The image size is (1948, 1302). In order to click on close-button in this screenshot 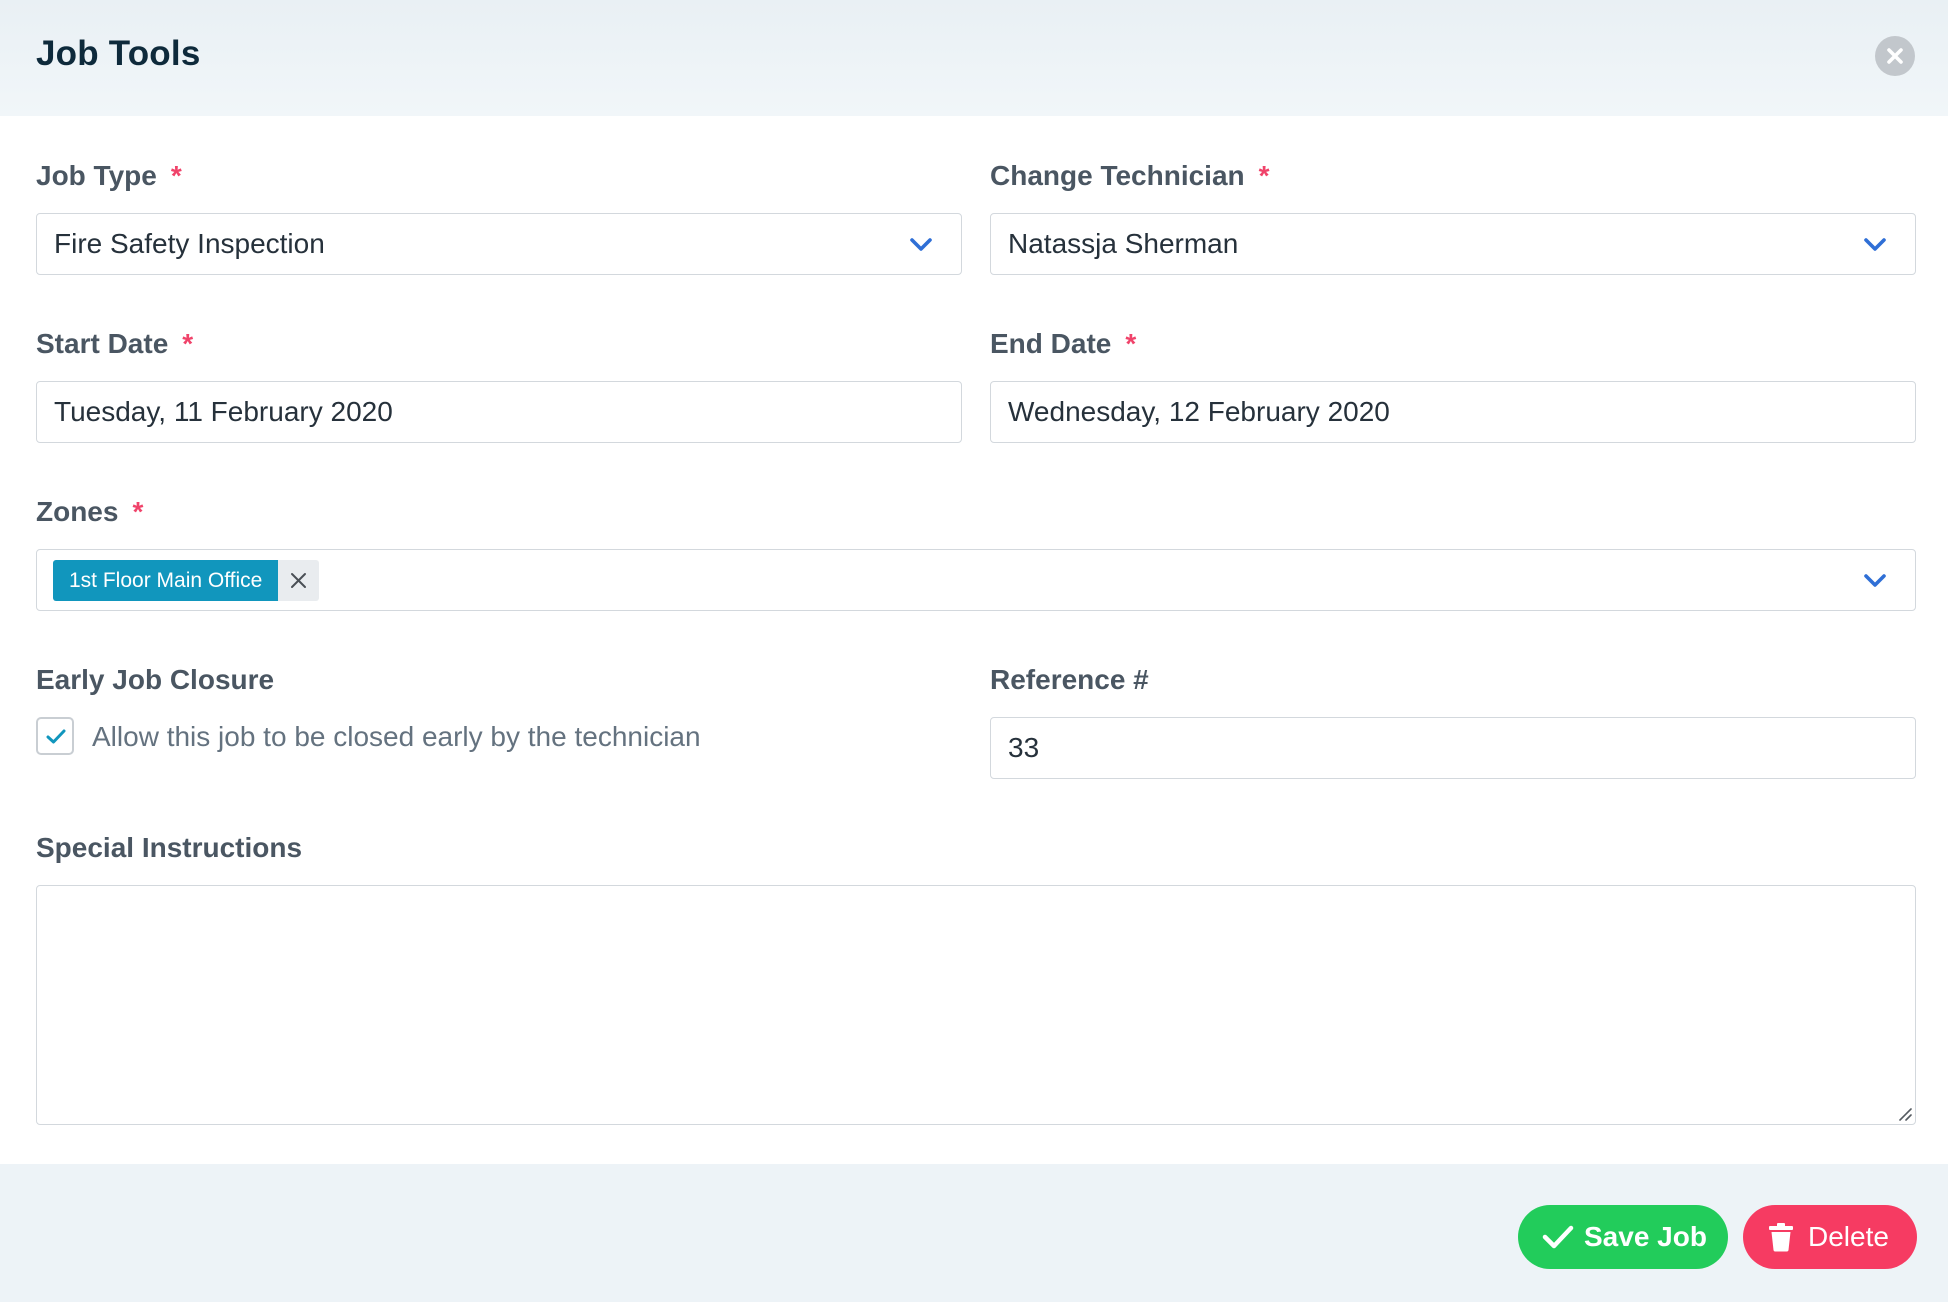, I will do `click(1895, 56)`.